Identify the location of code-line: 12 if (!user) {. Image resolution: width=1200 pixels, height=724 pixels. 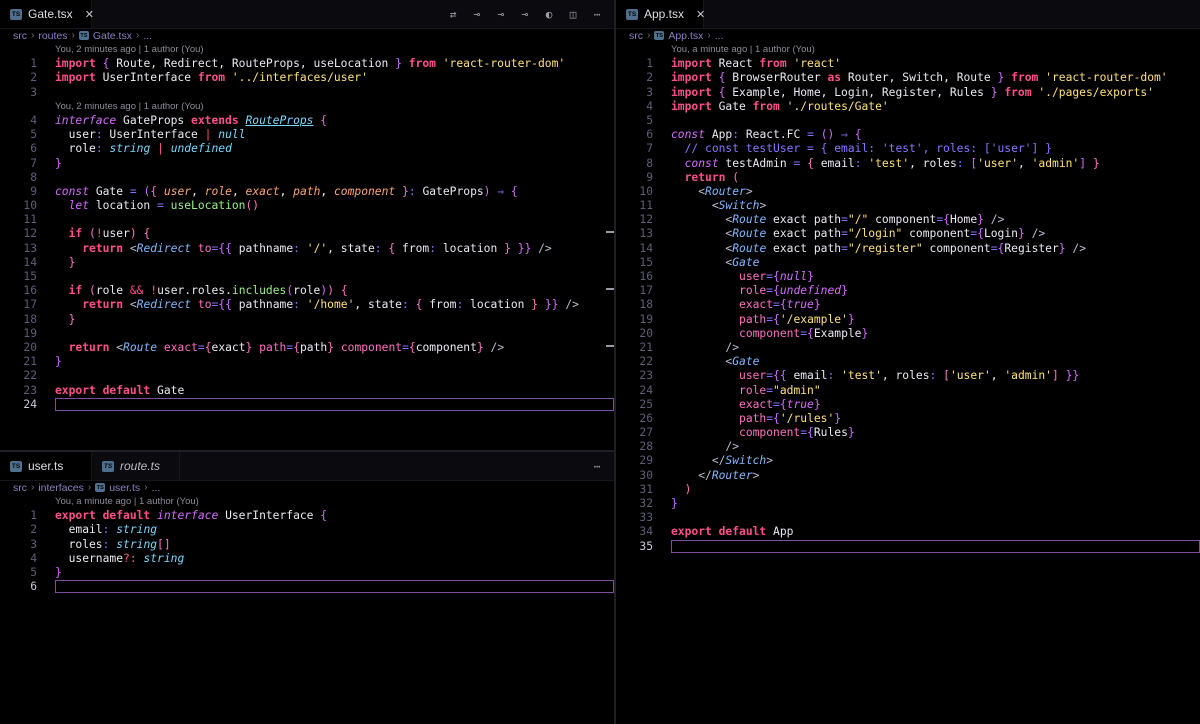
(307, 234).